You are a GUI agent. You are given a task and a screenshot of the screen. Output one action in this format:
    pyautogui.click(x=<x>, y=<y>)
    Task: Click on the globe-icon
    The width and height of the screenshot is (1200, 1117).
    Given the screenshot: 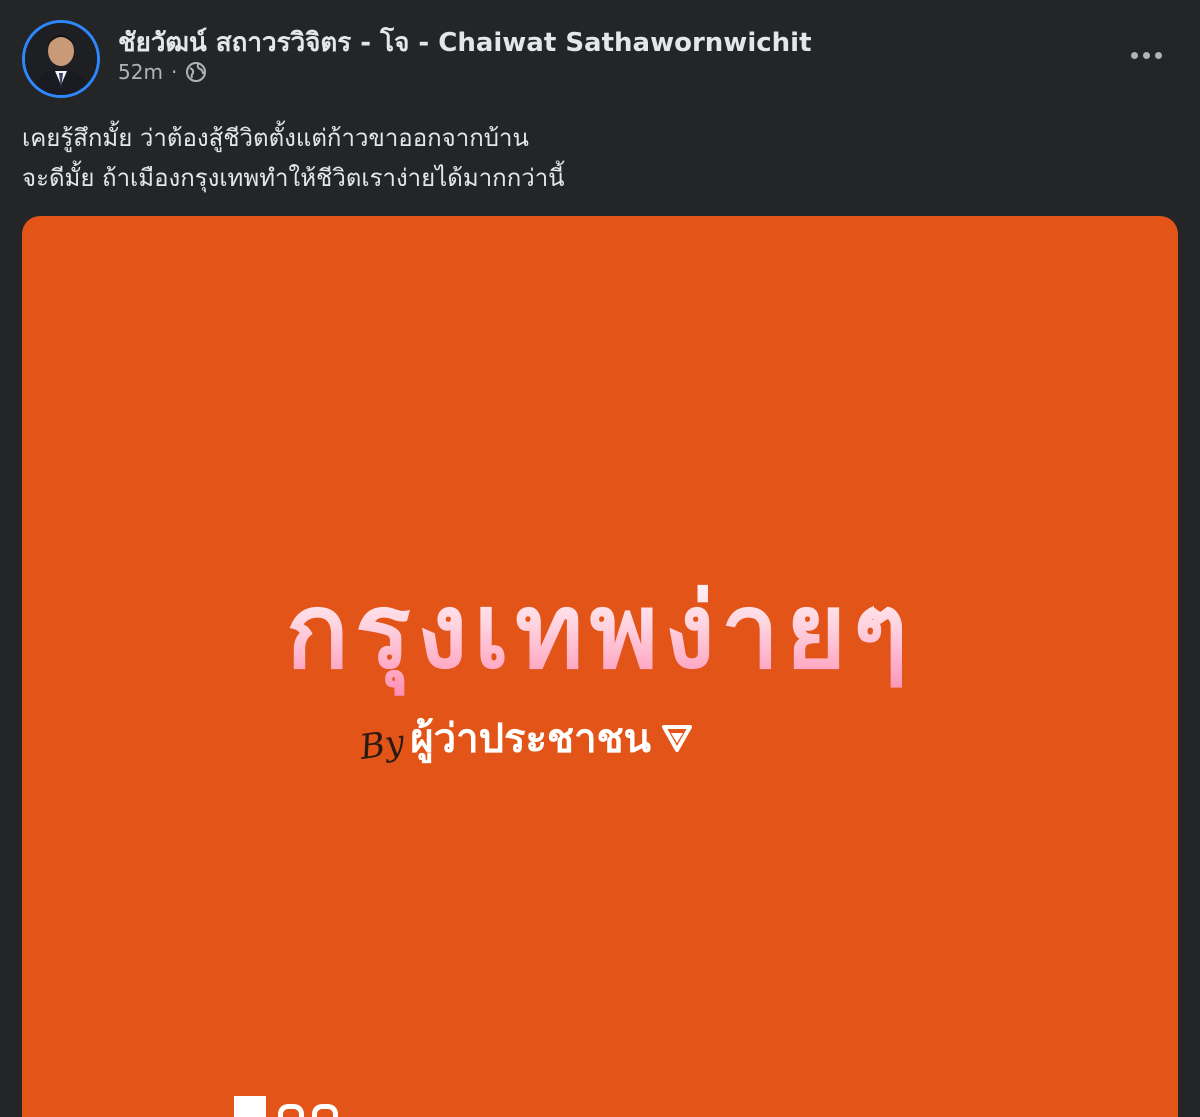 What is the action you would take?
    pyautogui.click(x=196, y=72)
    